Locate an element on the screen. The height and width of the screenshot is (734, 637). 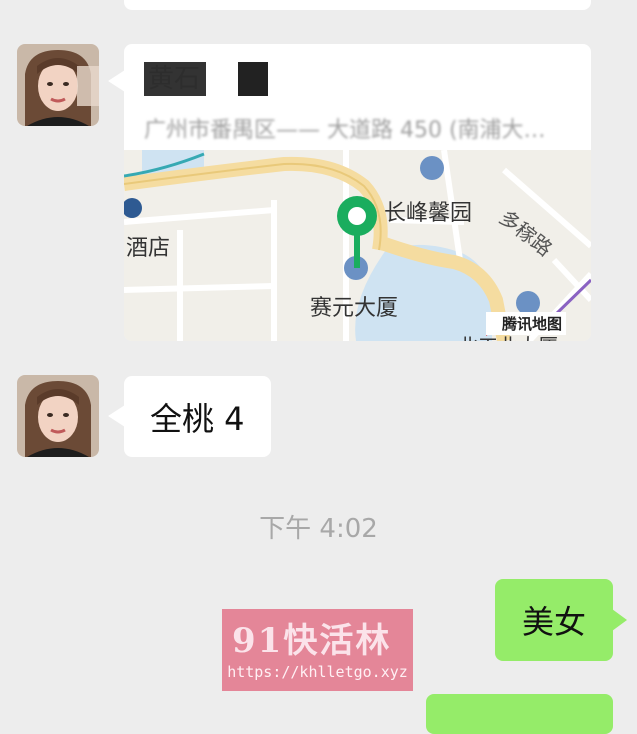
watermark-title: 91快活林 is located at coordinates (312, 641).